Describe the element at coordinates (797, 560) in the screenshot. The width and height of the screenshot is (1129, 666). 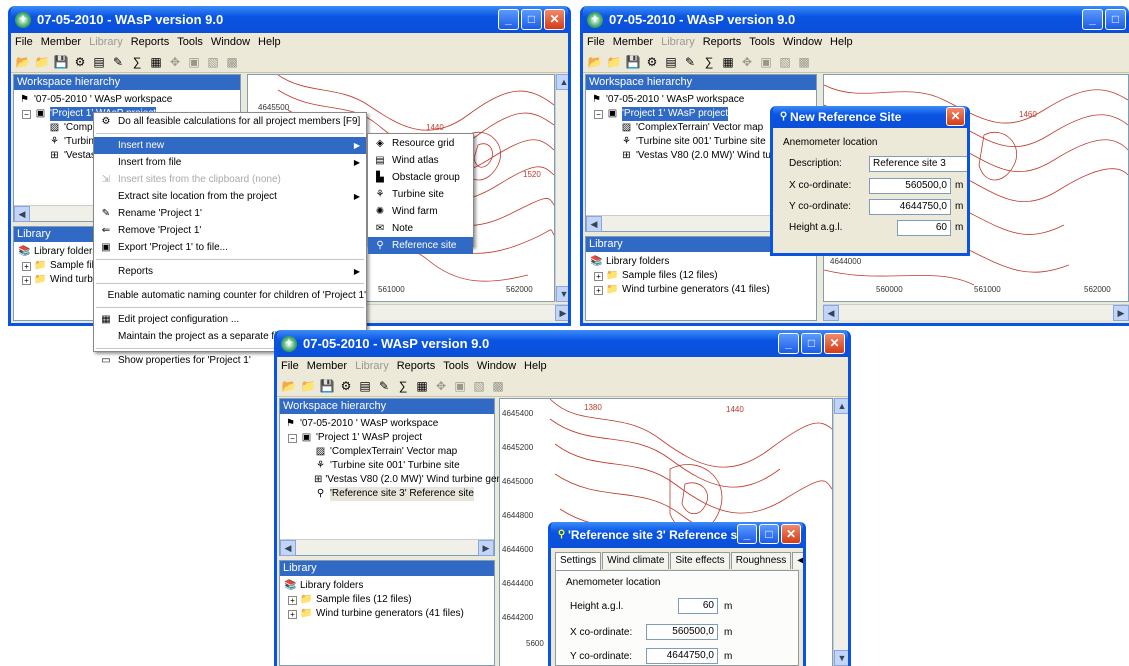
I see `tab-scroll-arrows: ◀▶` at that location.